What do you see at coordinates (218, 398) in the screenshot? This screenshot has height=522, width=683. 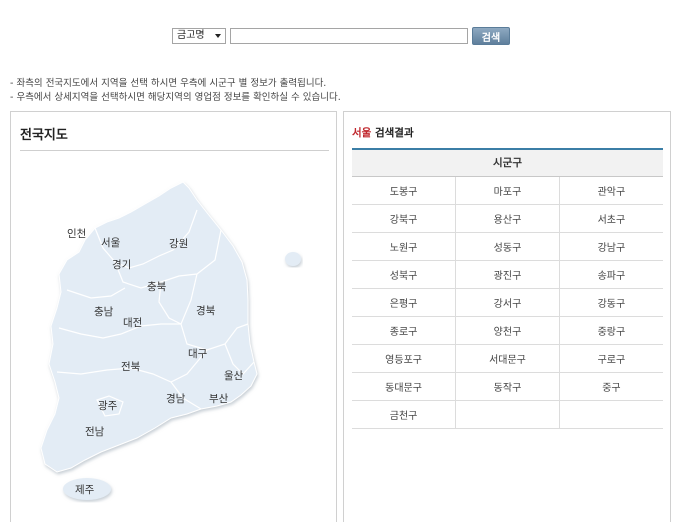 I see `region-busan: 부산` at bounding box center [218, 398].